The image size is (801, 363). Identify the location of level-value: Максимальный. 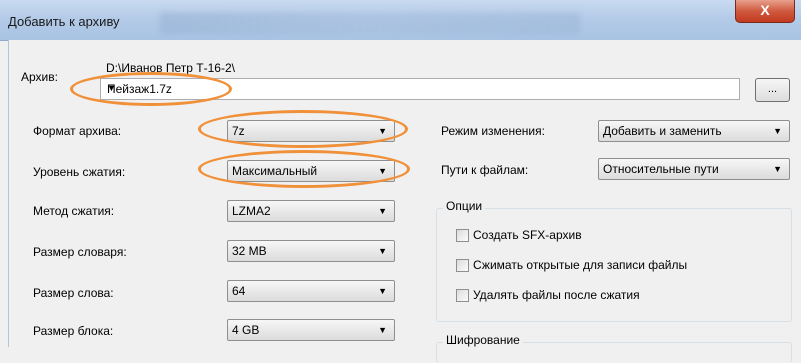
(275, 171).